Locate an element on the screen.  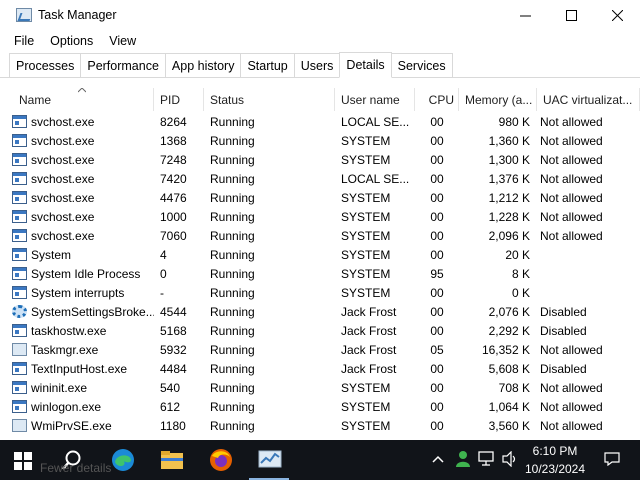
file-explorer-button is located at coordinates (172, 460).